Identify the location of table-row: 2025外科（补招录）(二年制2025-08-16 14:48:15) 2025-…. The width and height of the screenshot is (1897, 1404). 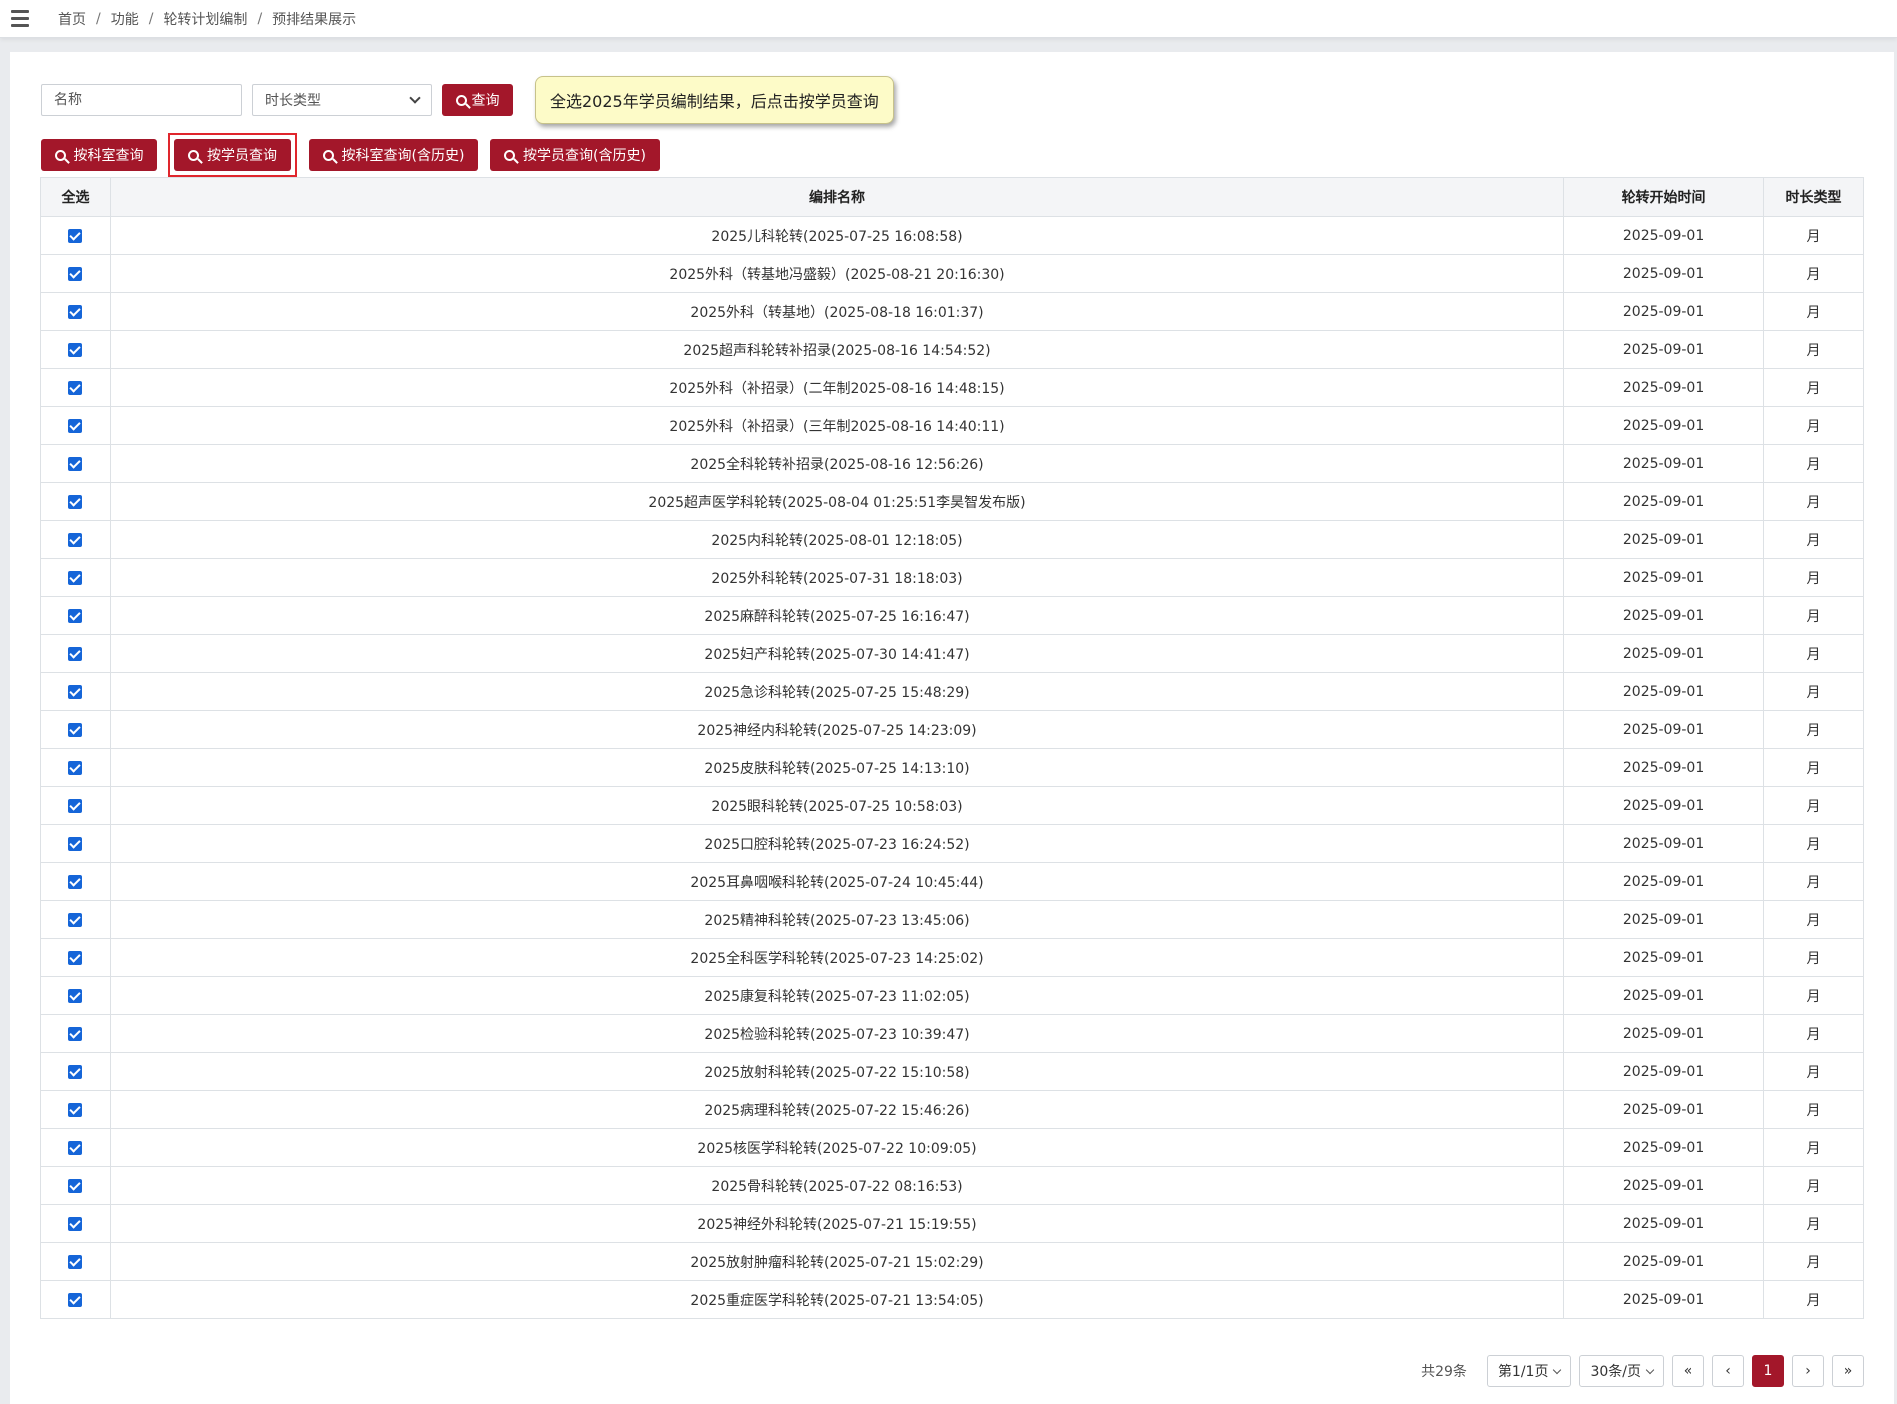
(952, 387).